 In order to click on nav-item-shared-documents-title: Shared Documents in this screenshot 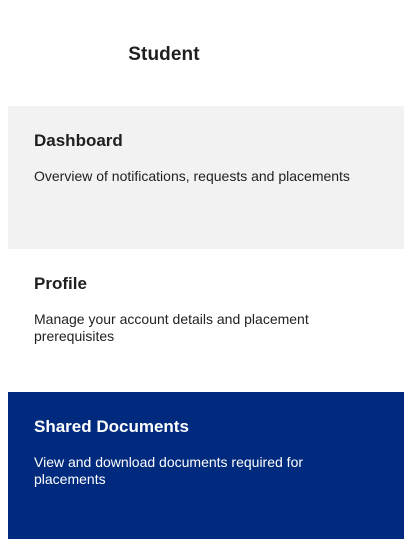, I will do `click(111, 426)`.